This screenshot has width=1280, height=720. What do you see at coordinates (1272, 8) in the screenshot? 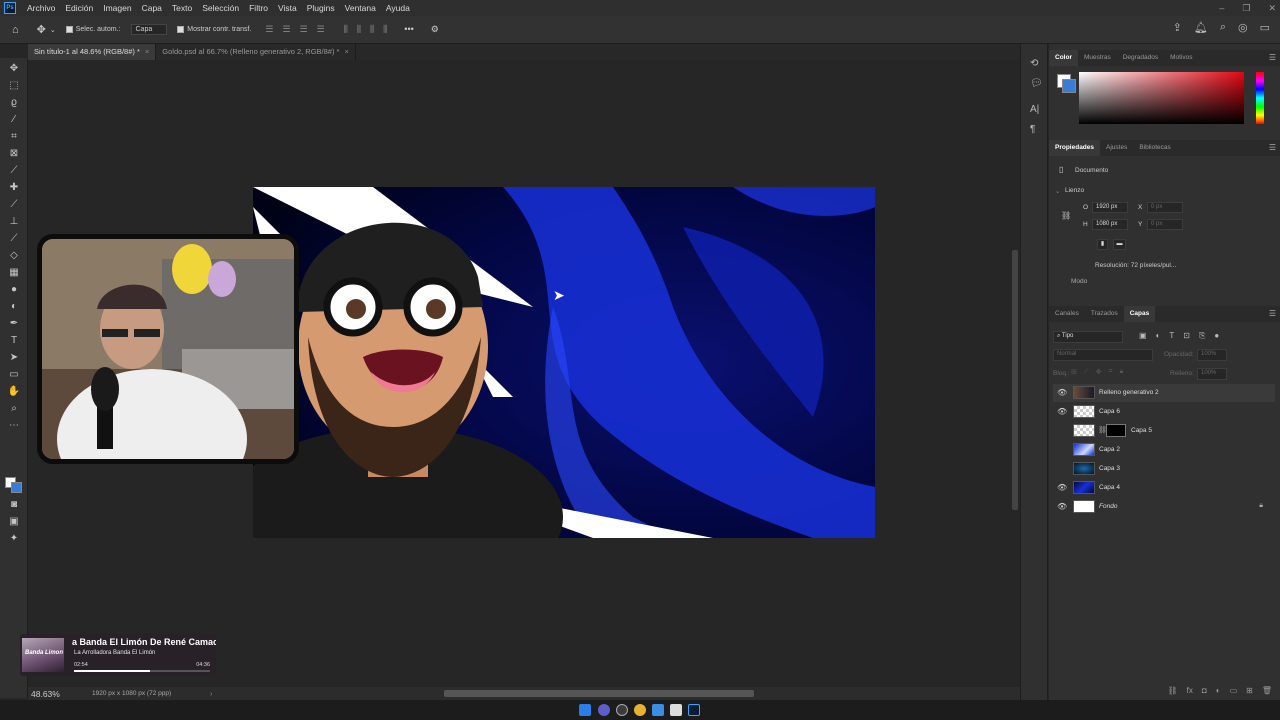
I see `close-icon: ✕` at bounding box center [1272, 8].